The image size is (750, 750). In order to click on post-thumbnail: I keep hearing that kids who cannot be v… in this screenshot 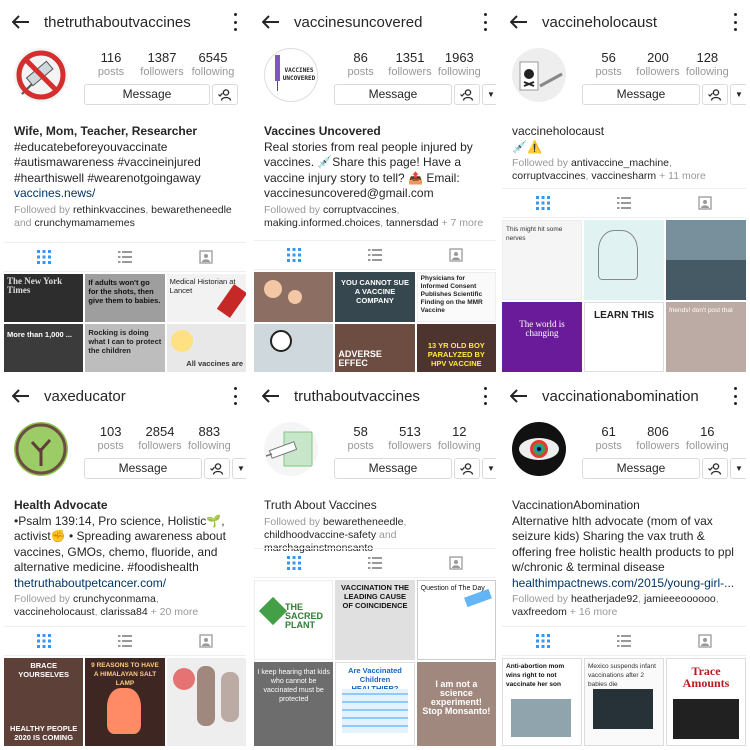, I will do `click(294, 704)`.